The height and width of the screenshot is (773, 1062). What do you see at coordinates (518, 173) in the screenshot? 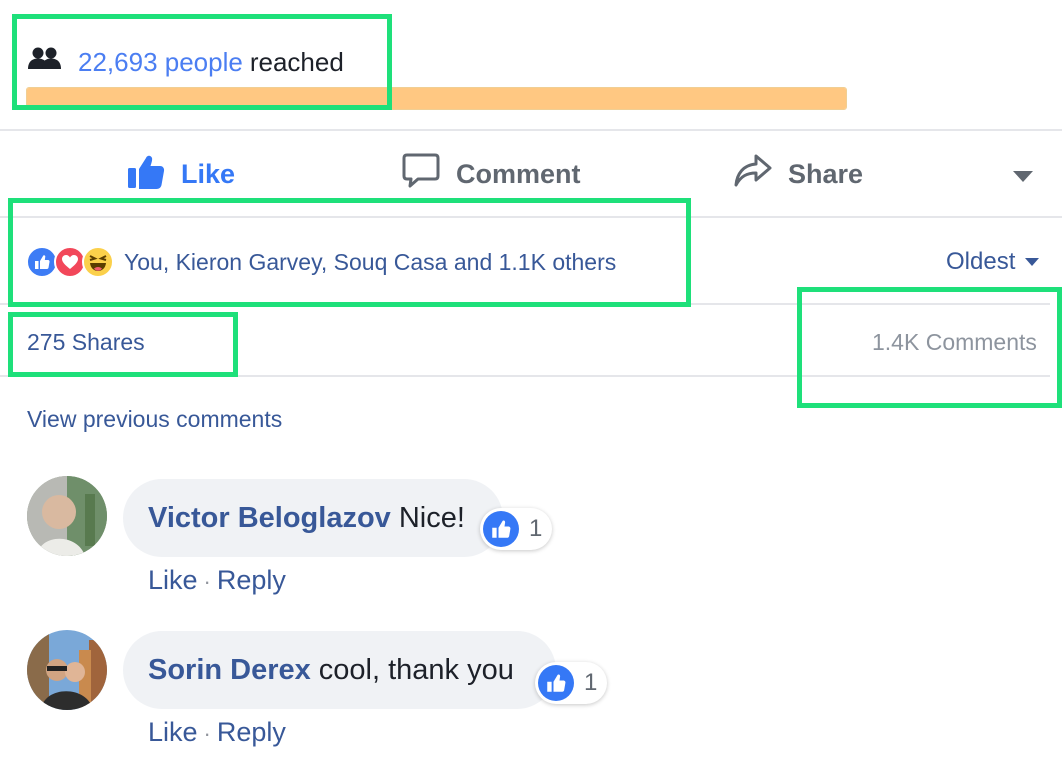
I see `comment-button-label: Comment` at bounding box center [518, 173].